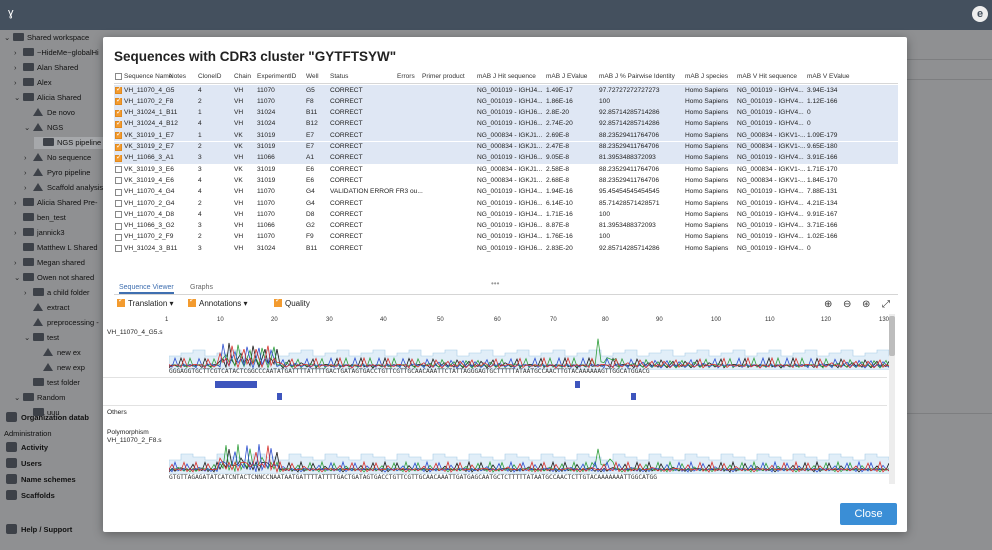 The width and height of the screenshot is (992, 550). What do you see at coordinates (201, 287) in the screenshot?
I see `tab-graphs: Graphs` at bounding box center [201, 287].